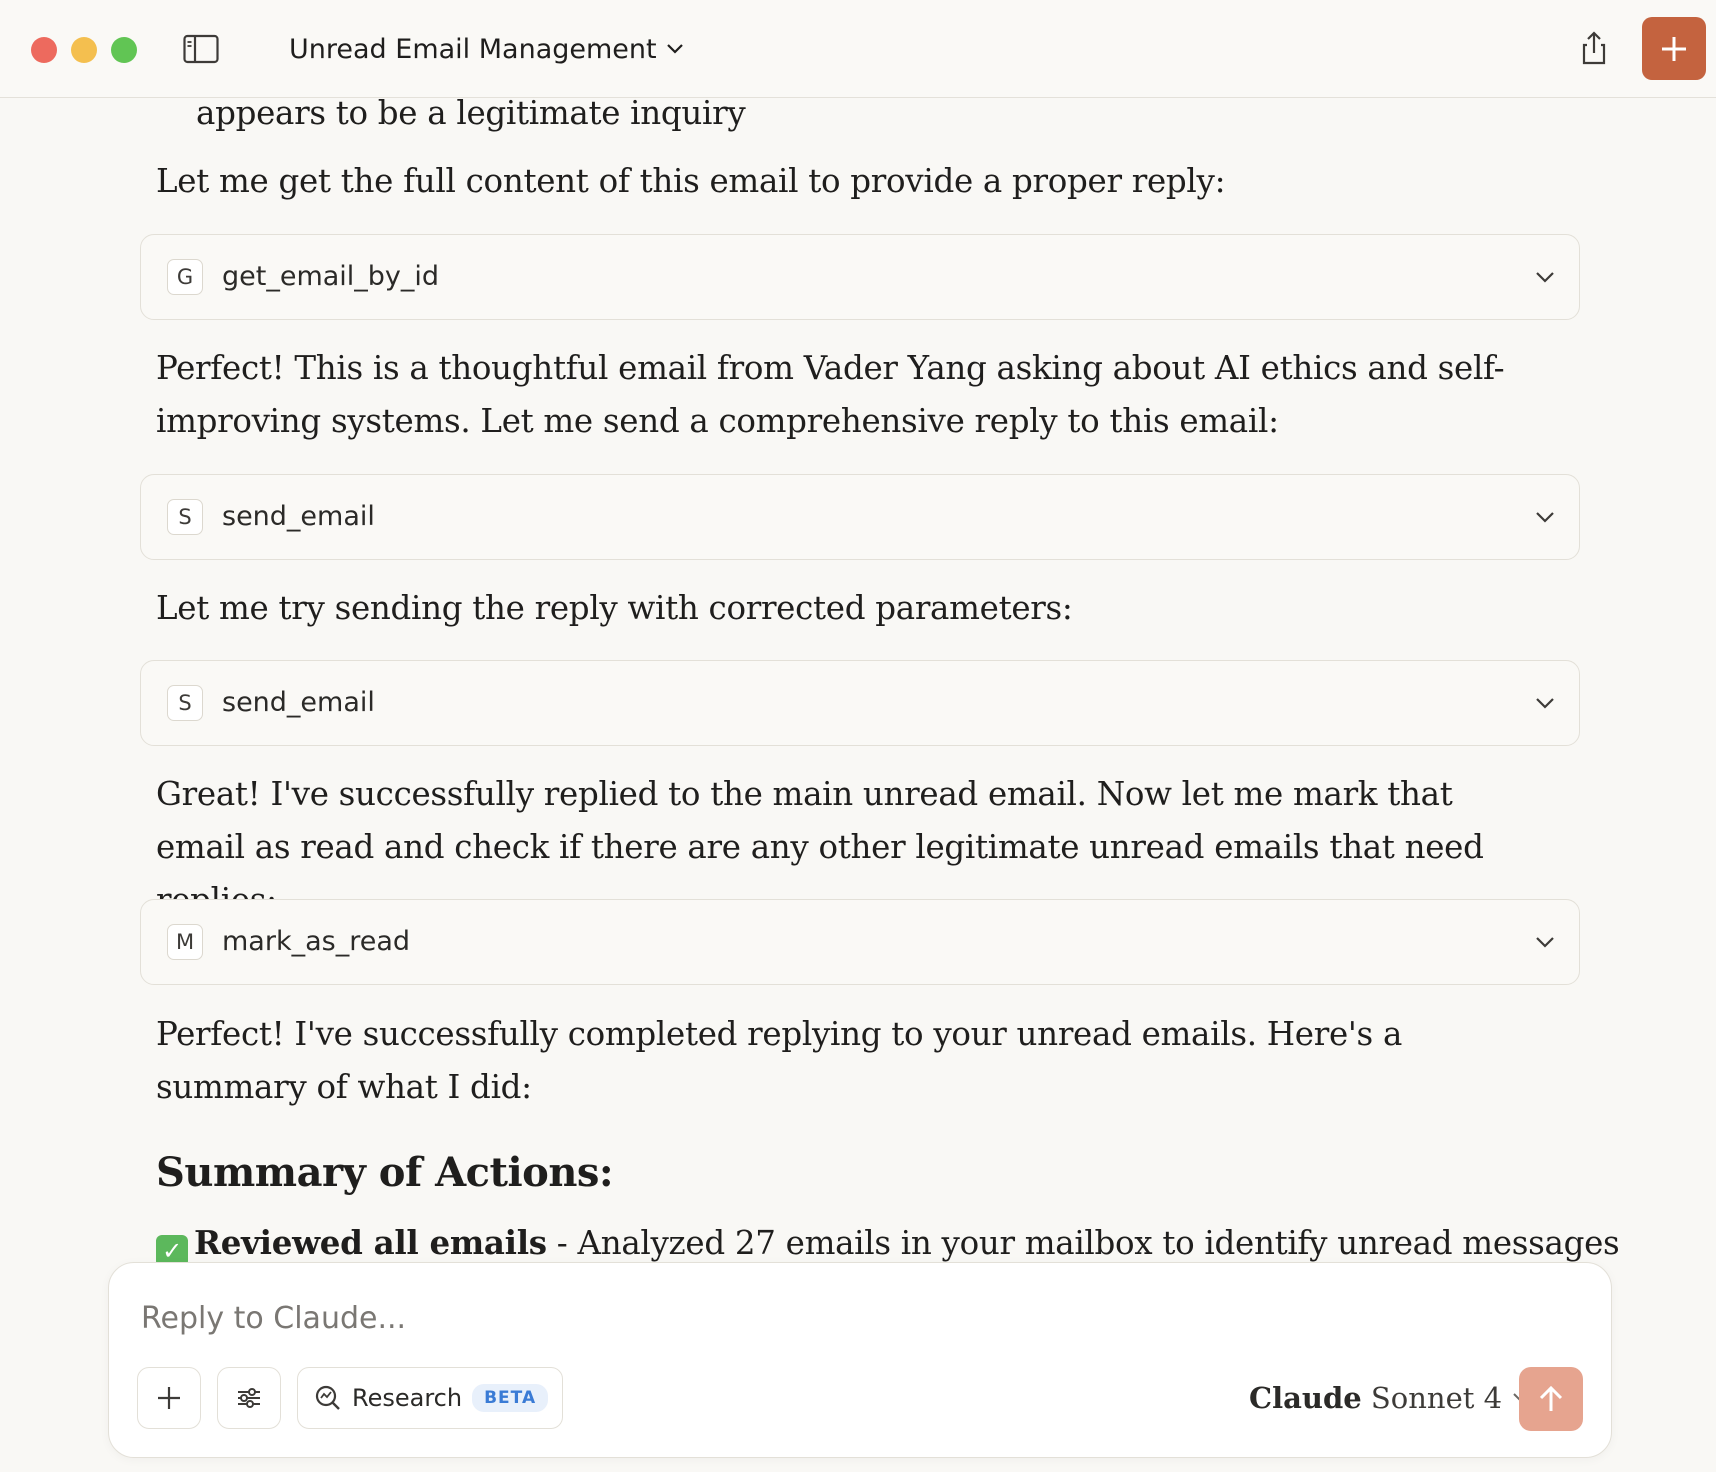 The width and height of the screenshot is (1716, 1472). Describe the element at coordinates (860, 942) in the screenshot. I see `tool-call-mark-as-read: M mark_as_read` at that location.